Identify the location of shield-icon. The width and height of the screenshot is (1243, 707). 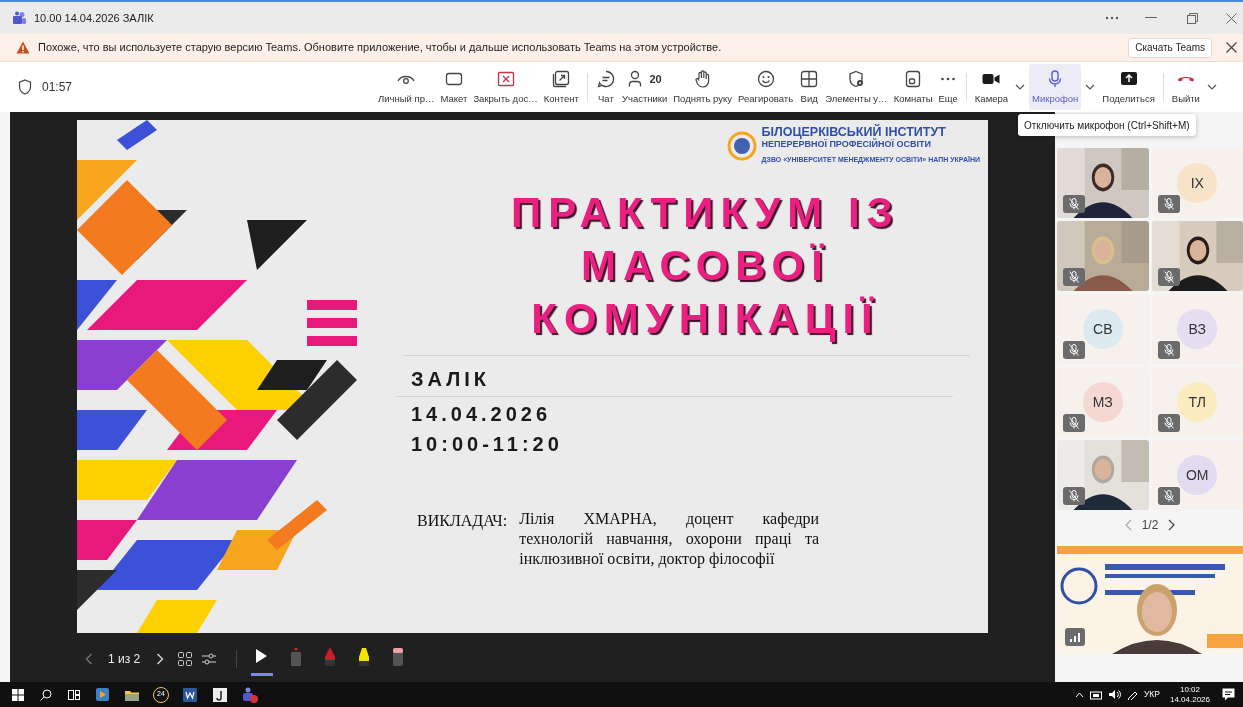
(25, 87).